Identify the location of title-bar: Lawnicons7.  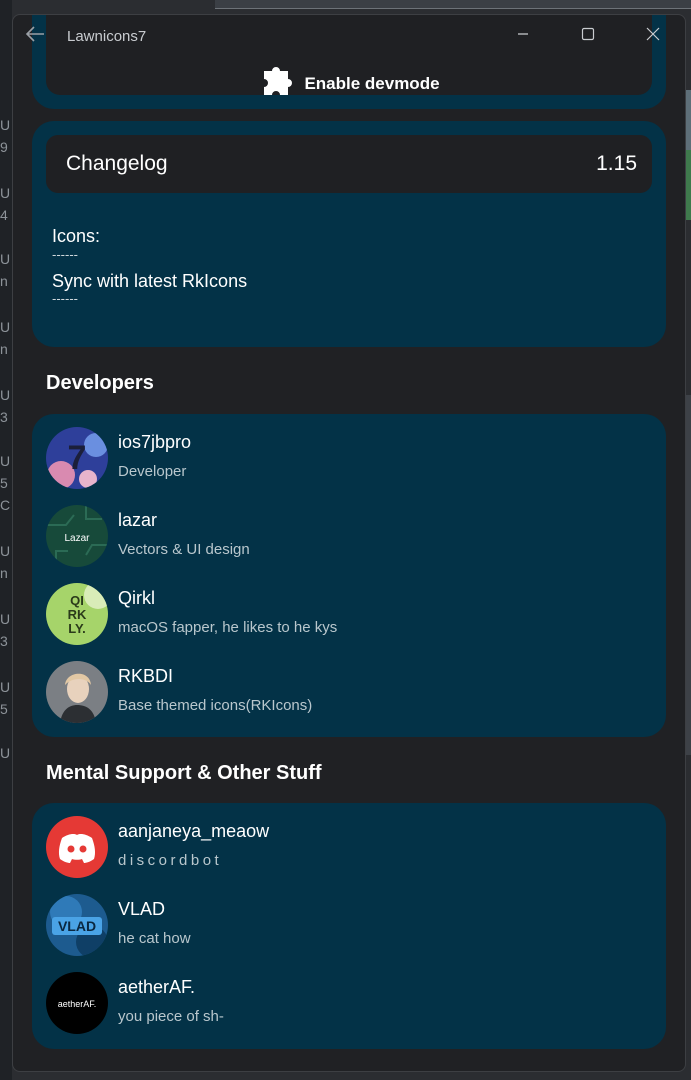
(349, 36).